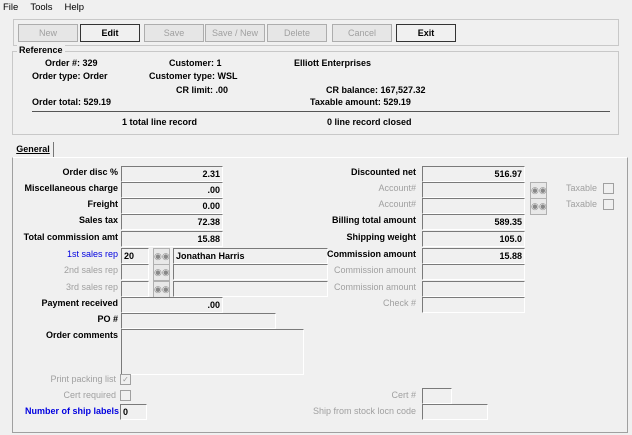  Describe the element at coordinates (250, 289) in the screenshot. I see `rep3-name-field` at that location.